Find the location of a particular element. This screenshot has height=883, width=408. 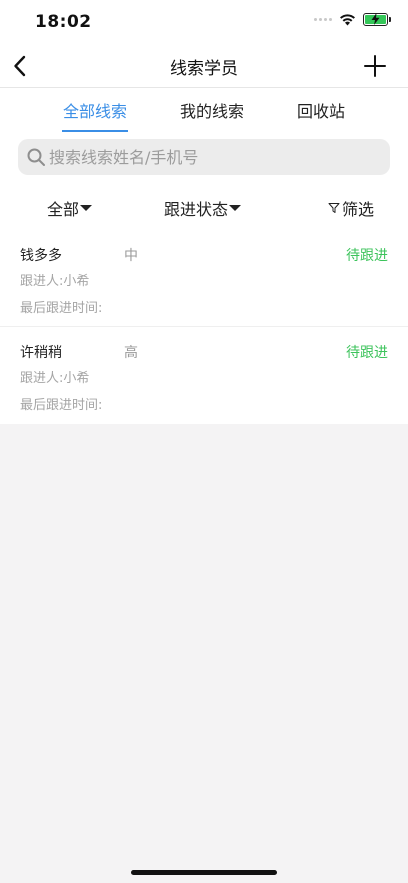

tab-all-leads: 全部线索 is located at coordinates (95, 110).